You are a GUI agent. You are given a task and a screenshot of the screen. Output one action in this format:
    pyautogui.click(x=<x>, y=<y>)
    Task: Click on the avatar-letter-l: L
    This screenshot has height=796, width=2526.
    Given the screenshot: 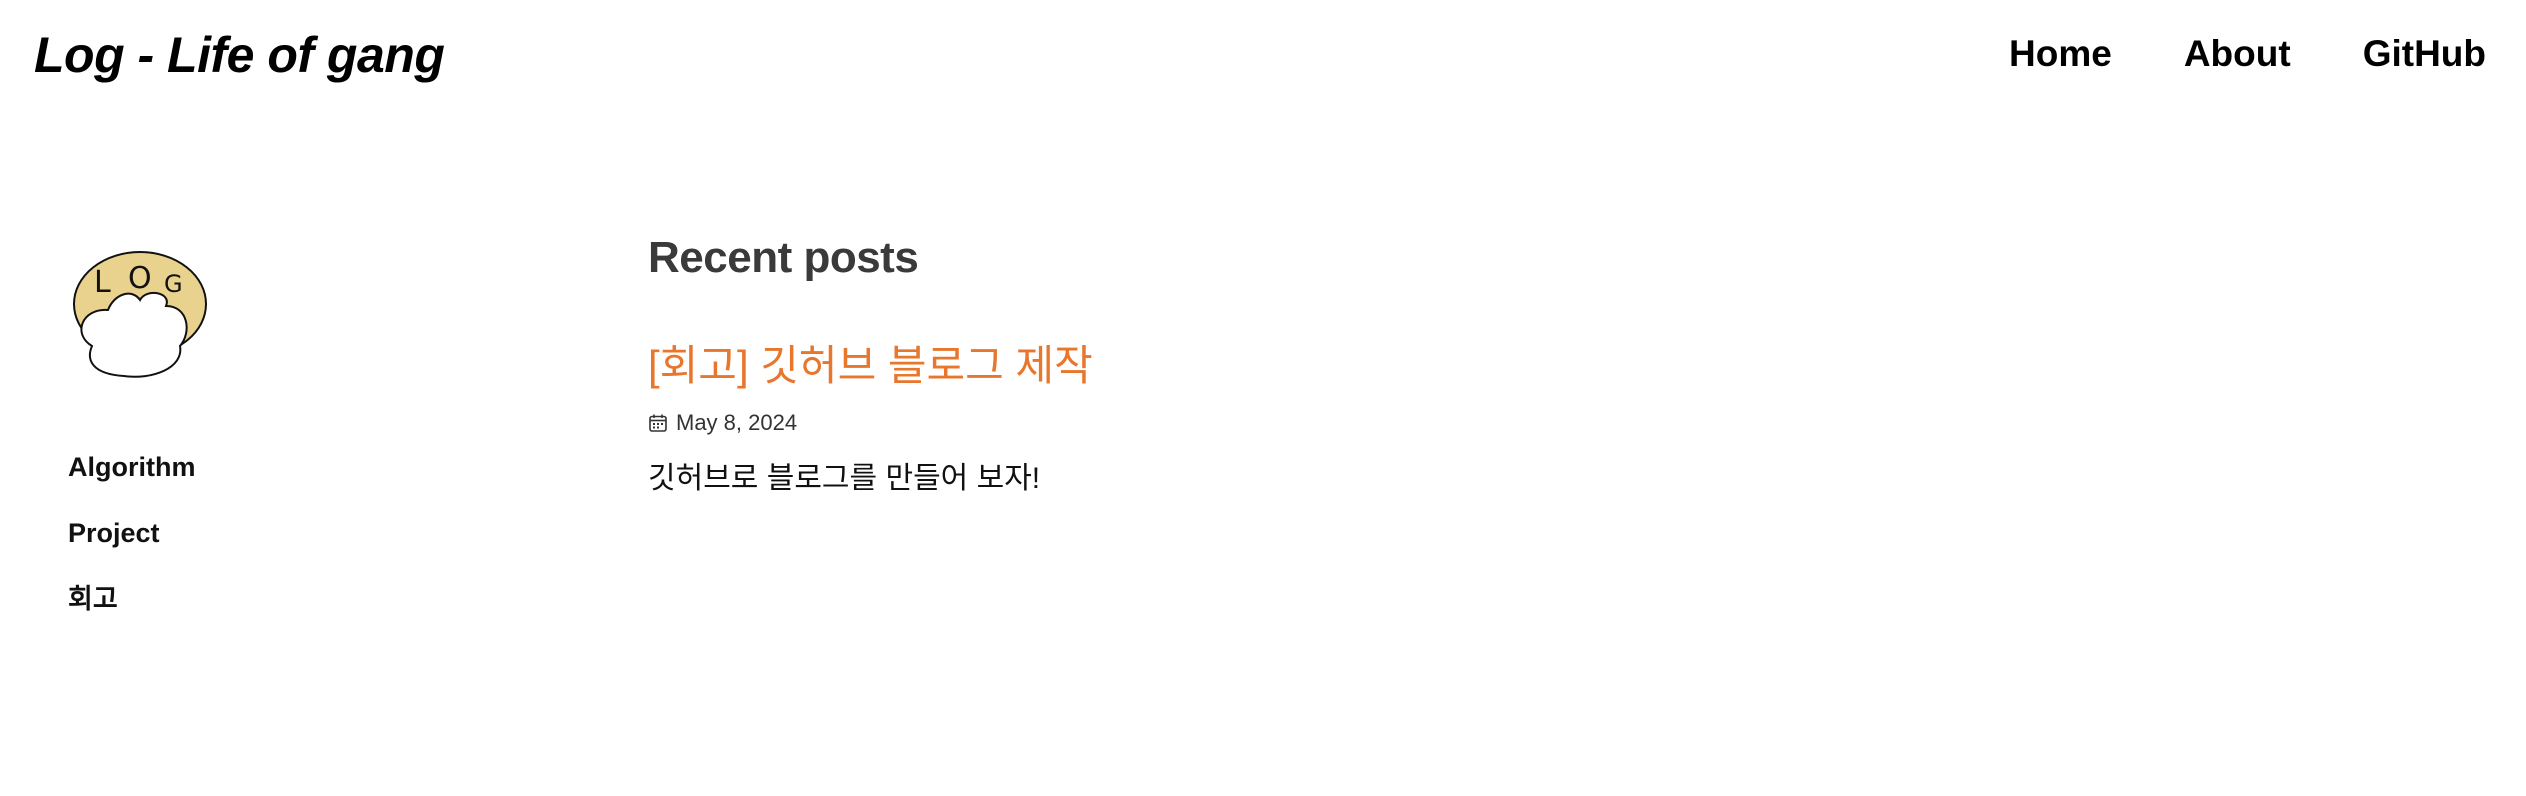 What is the action you would take?
    pyautogui.click(x=102, y=282)
    